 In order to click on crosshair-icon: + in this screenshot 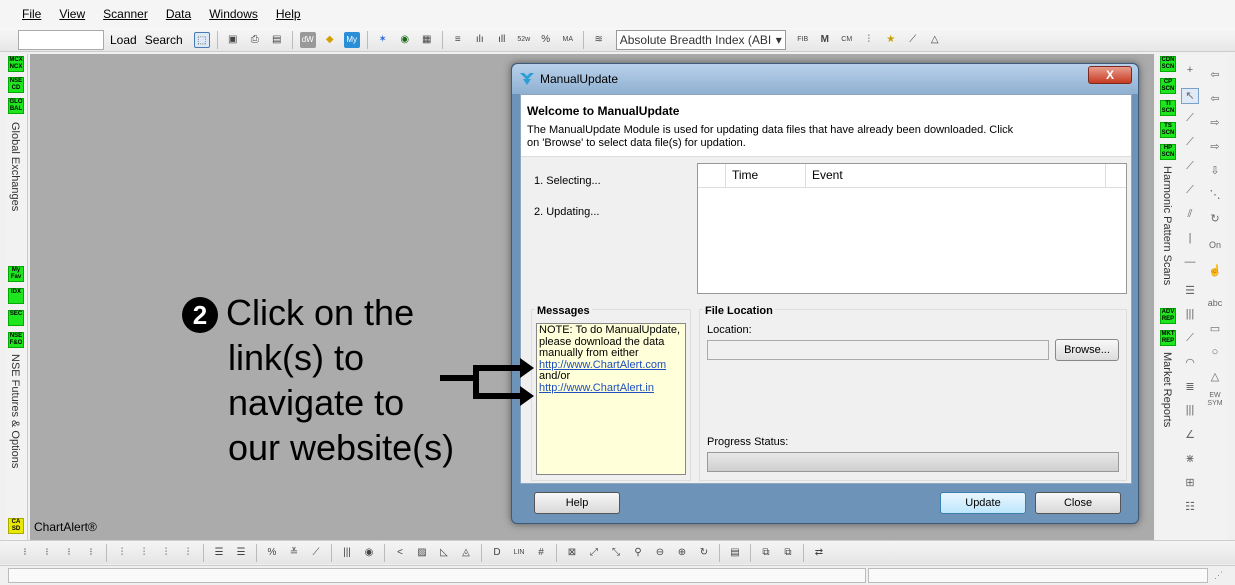, I will do `click(1190, 72)`.